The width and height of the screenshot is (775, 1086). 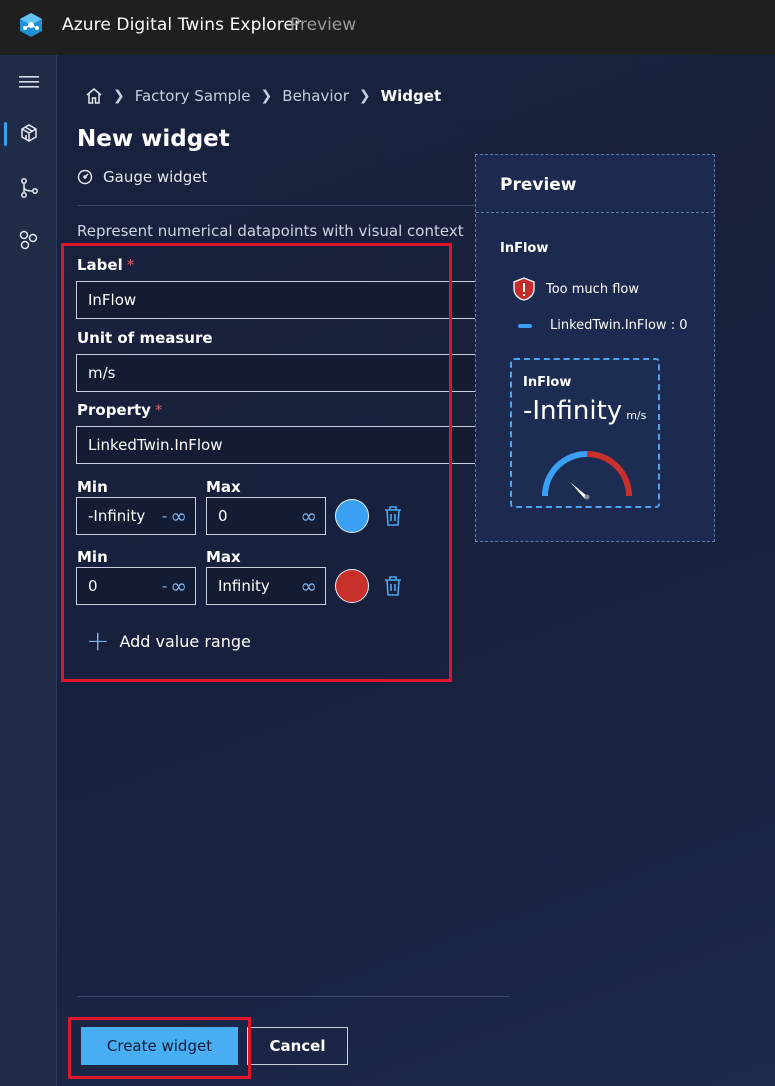 I want to click on azure-digital-twins-logo-icon, so click(x=31, y=25).